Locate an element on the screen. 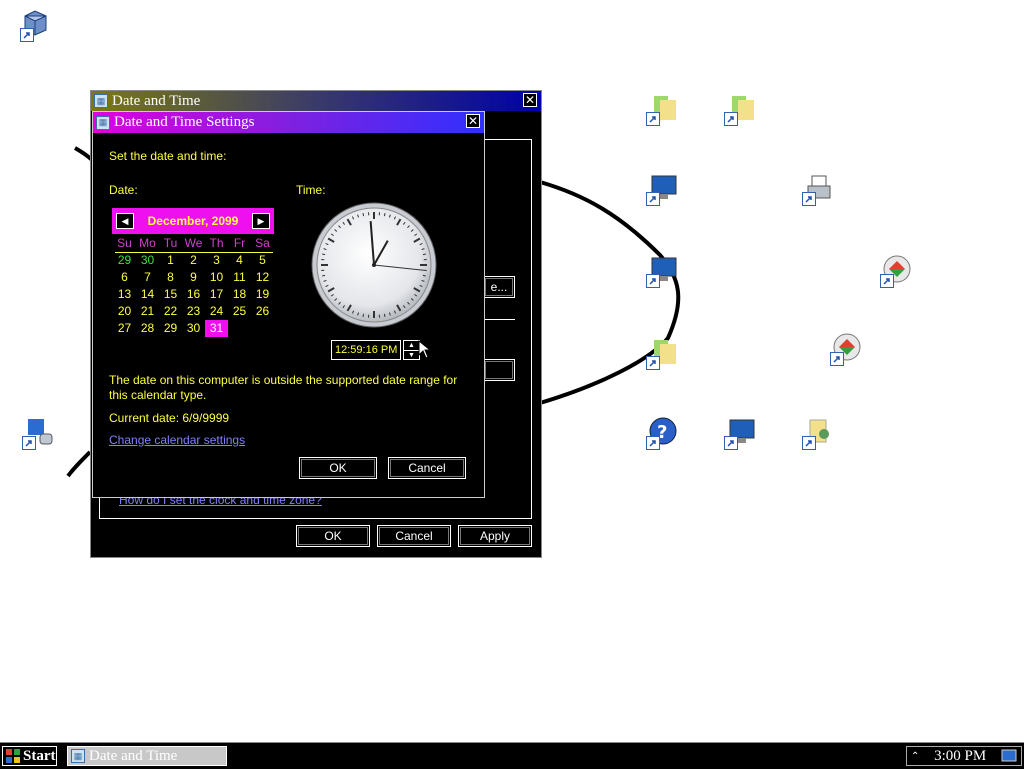 This screenshot has height=769, width=1024. calendar-day: 23 is located at coordinates (193, 311).